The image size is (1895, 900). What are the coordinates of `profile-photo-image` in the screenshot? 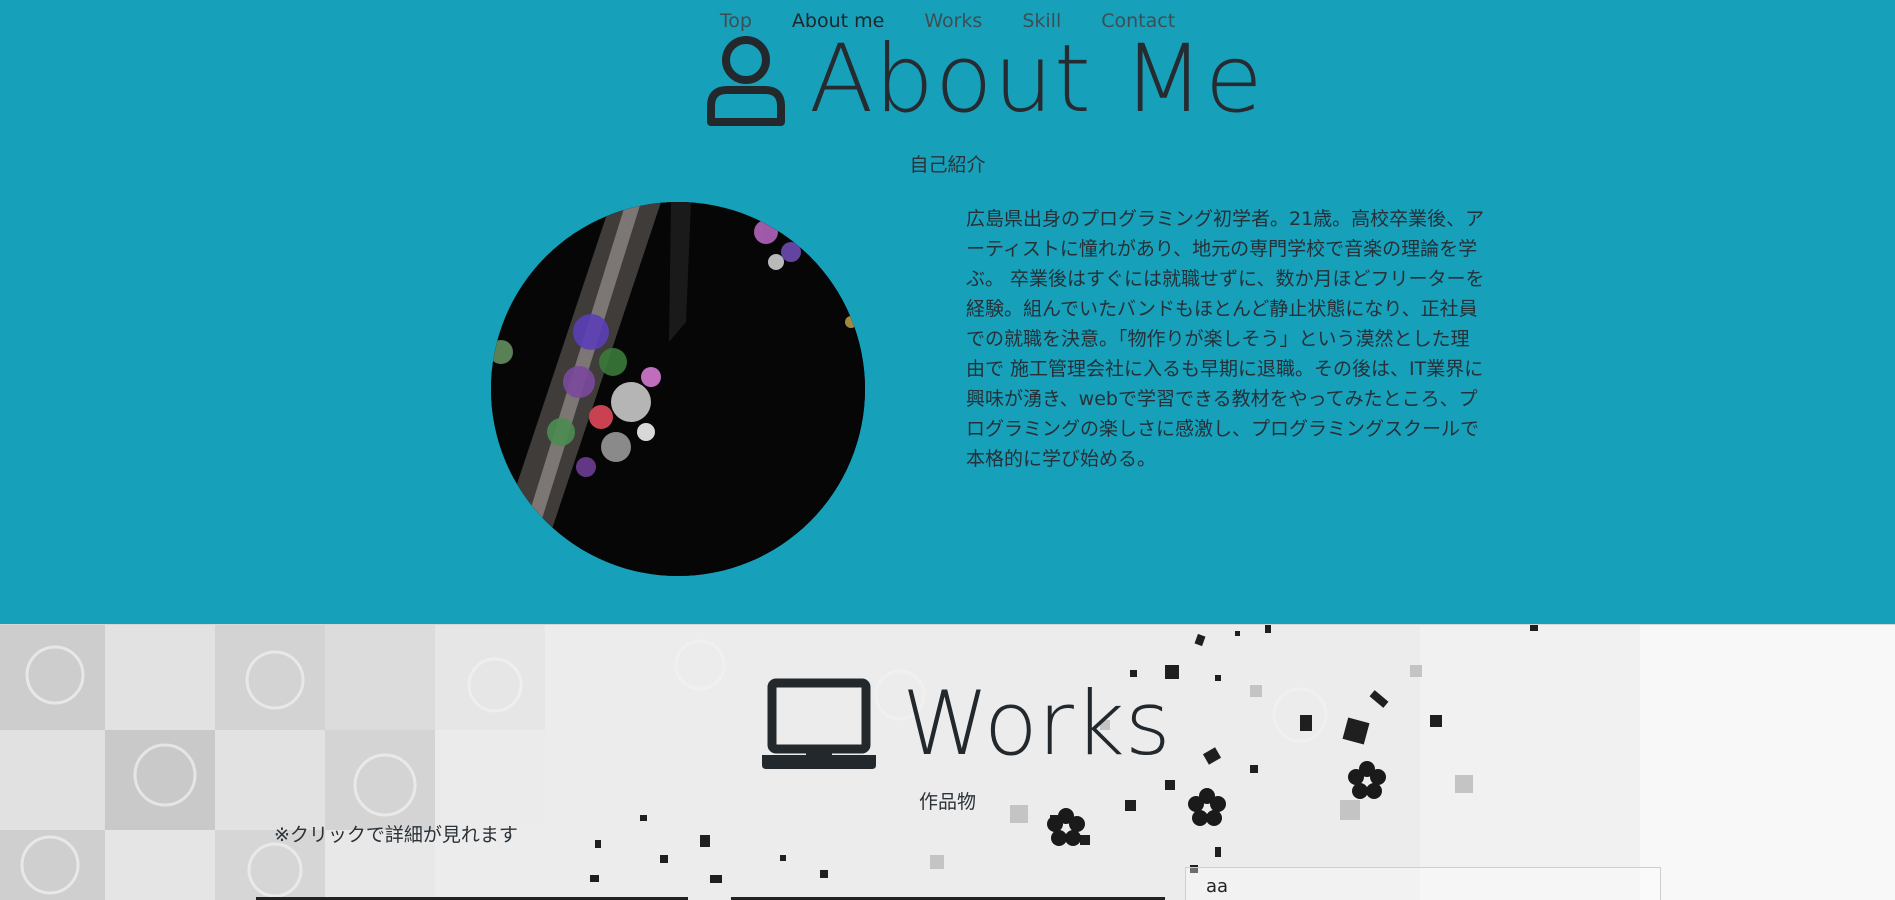 It's located at (678, 389).